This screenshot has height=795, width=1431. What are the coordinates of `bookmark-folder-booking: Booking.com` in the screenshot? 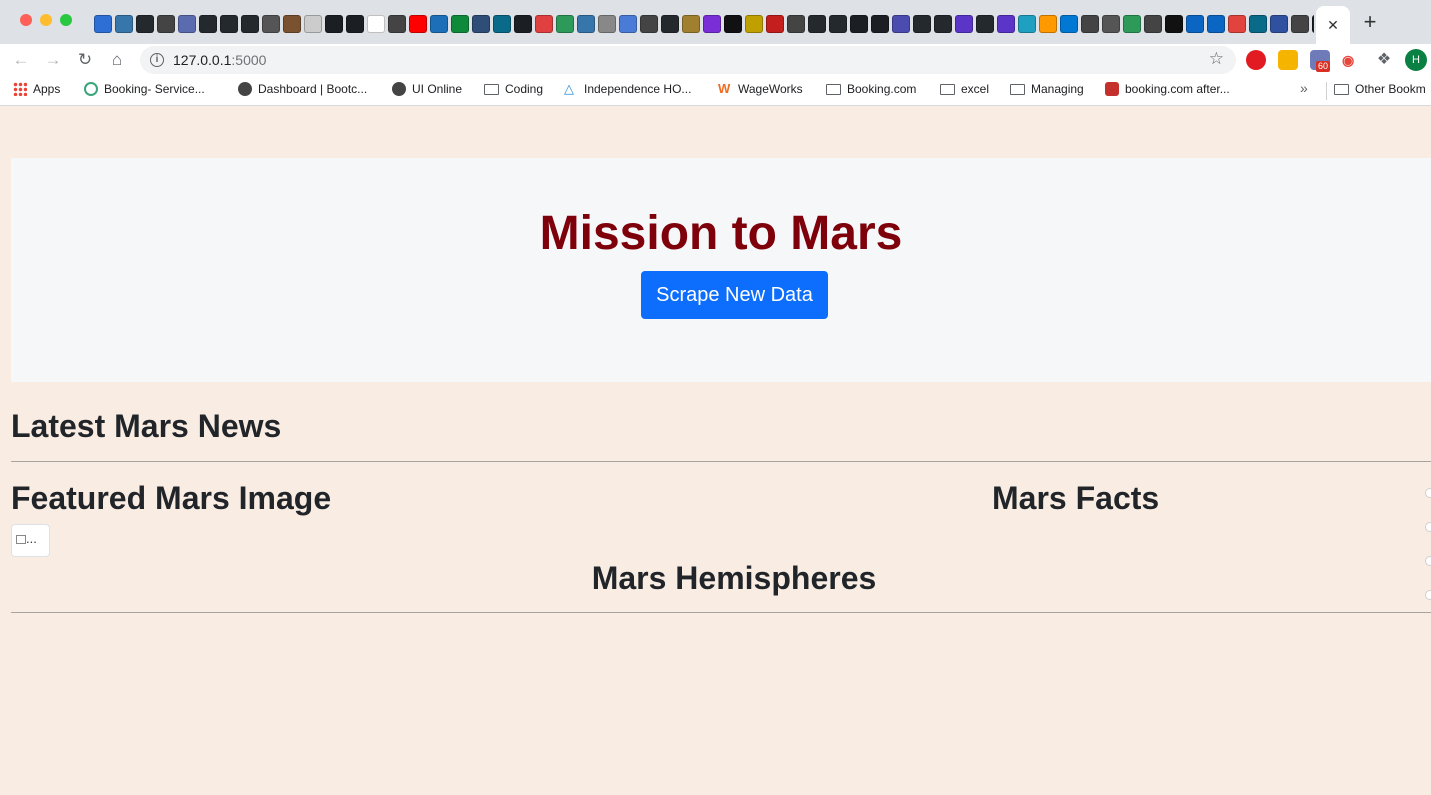 It's located at (871, 89).